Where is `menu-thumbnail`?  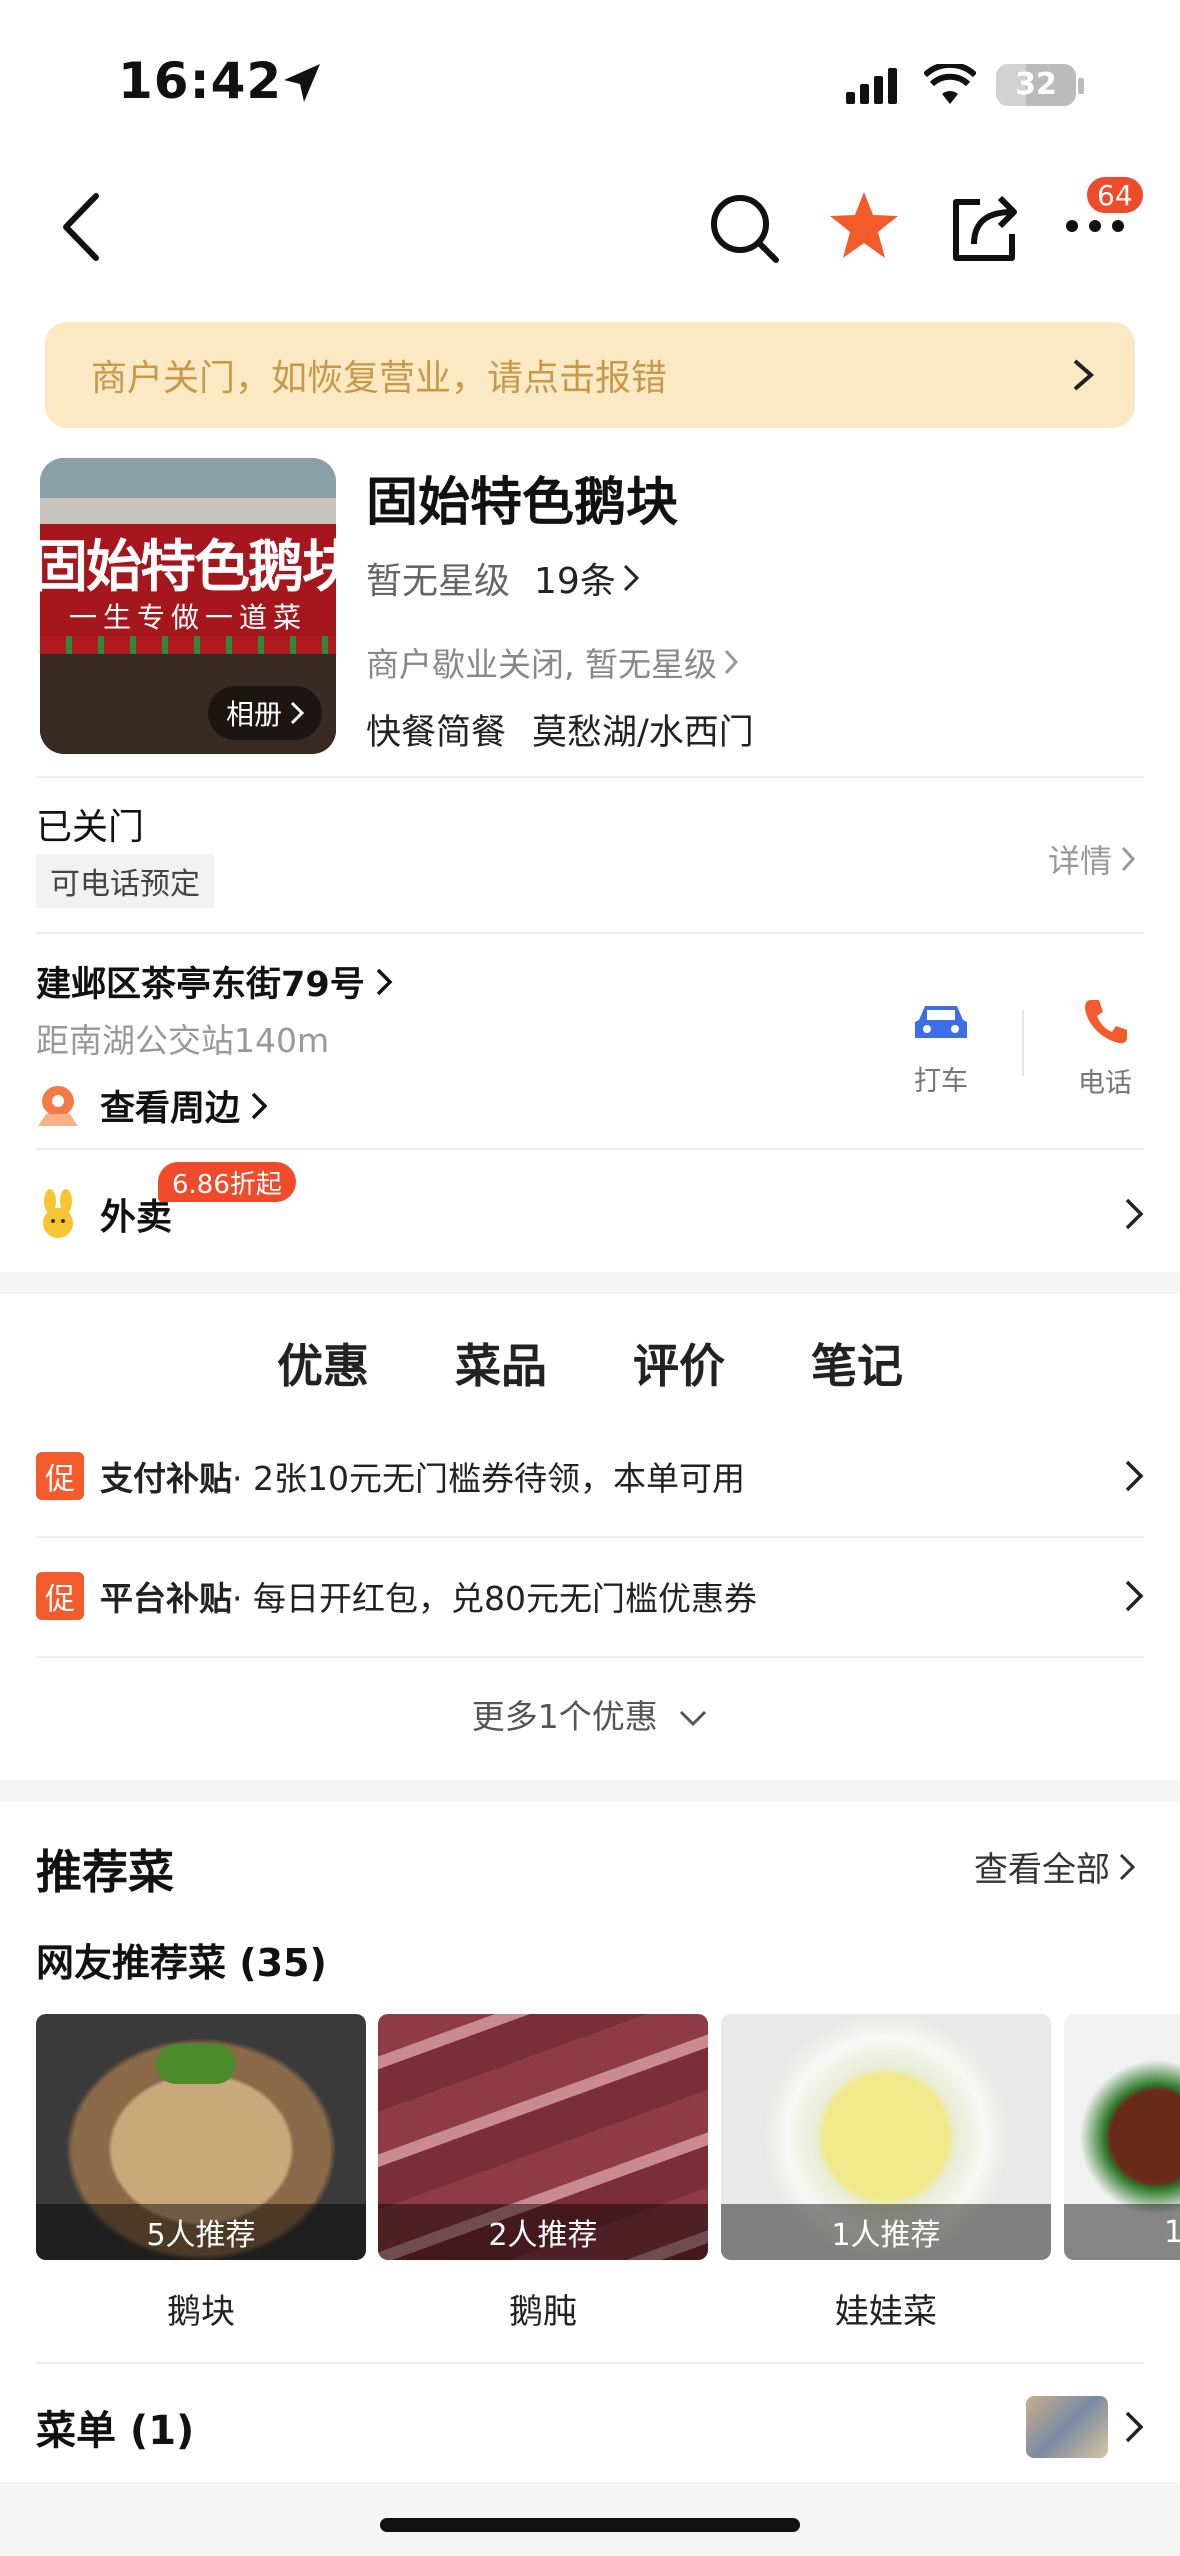
menu-thumbnail is located at coordinates (1067, 2427).